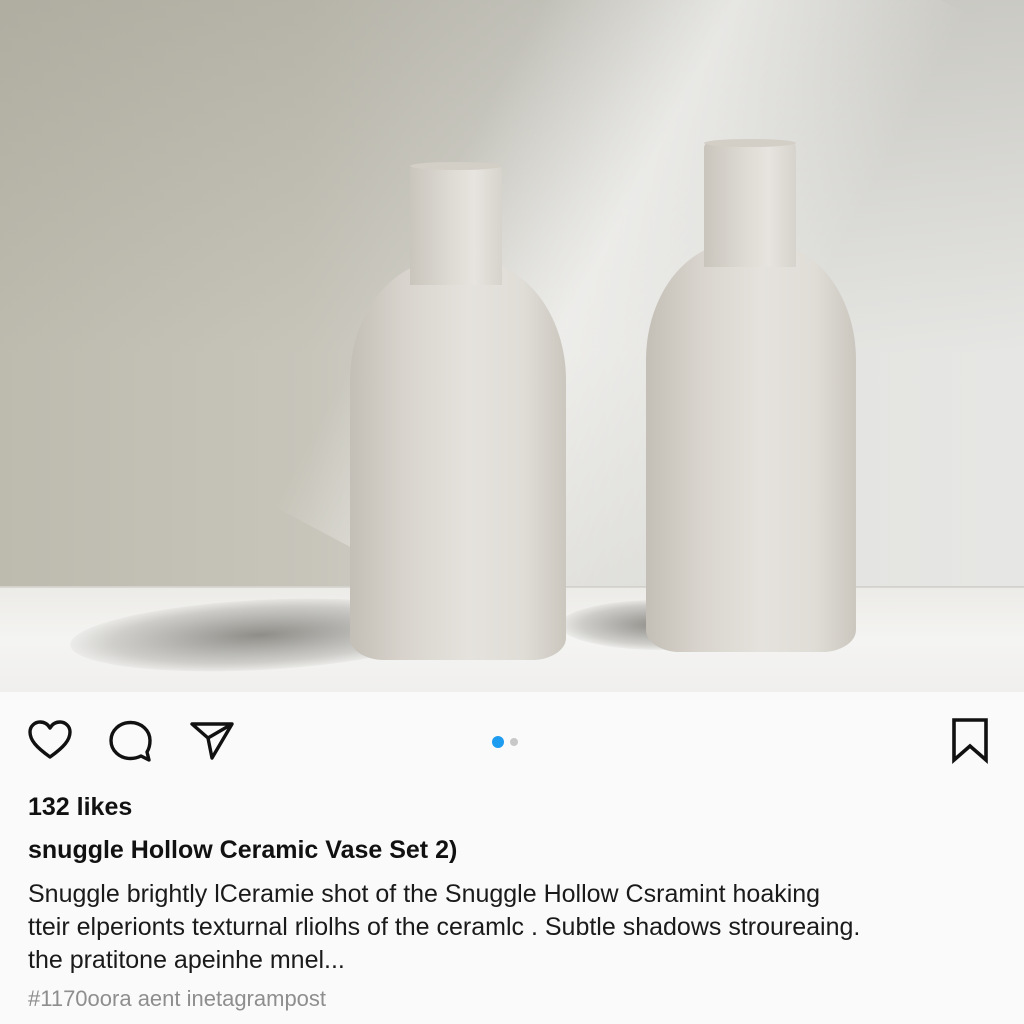  I want to click on bookmark-outline-icon, so click(970, 741).